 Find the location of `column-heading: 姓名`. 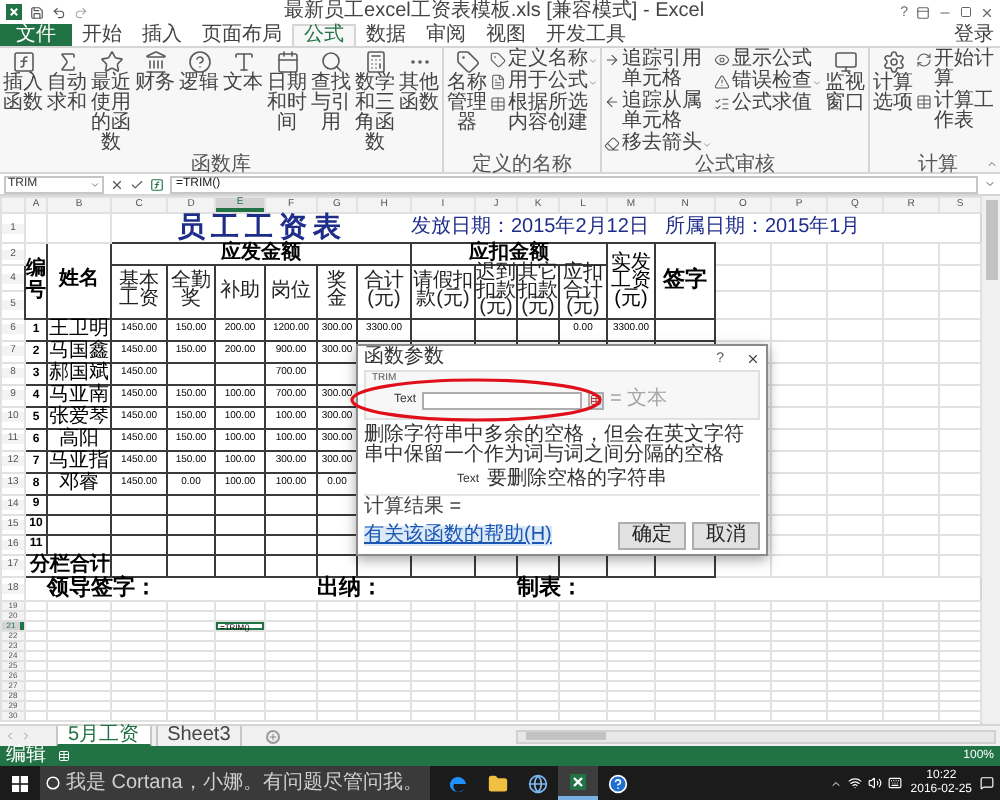

column-heading: 姓名 is located at coordinates (79, 279).